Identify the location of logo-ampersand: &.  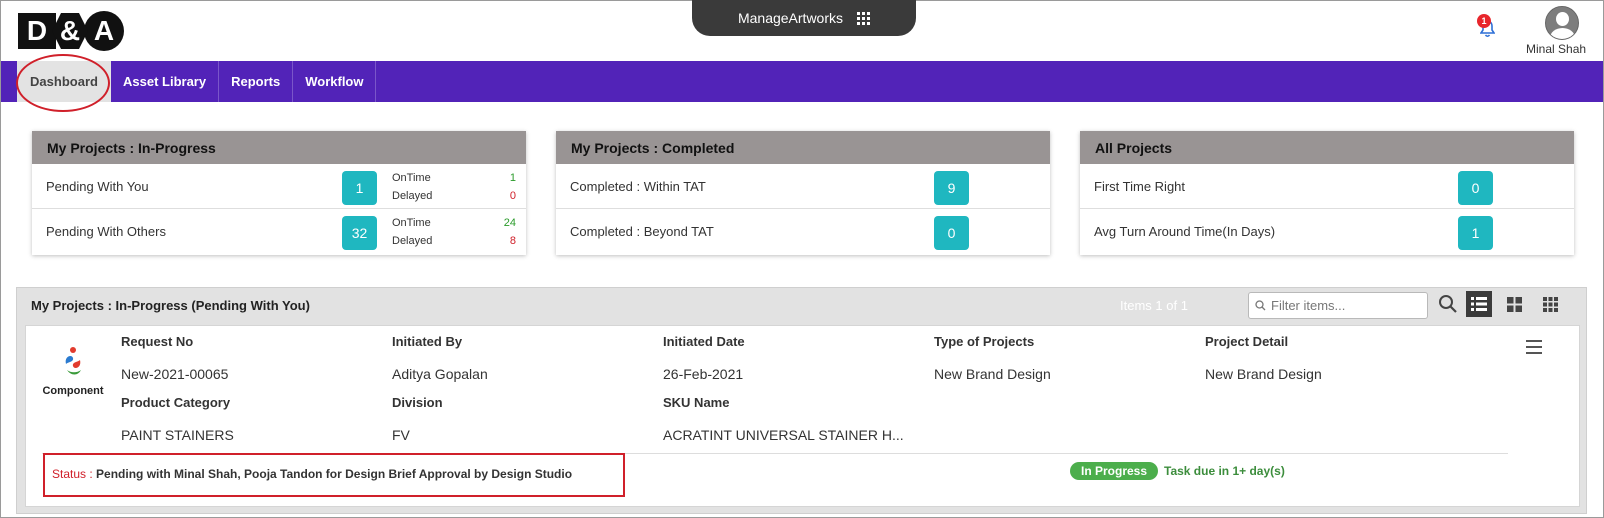
(70, 31).